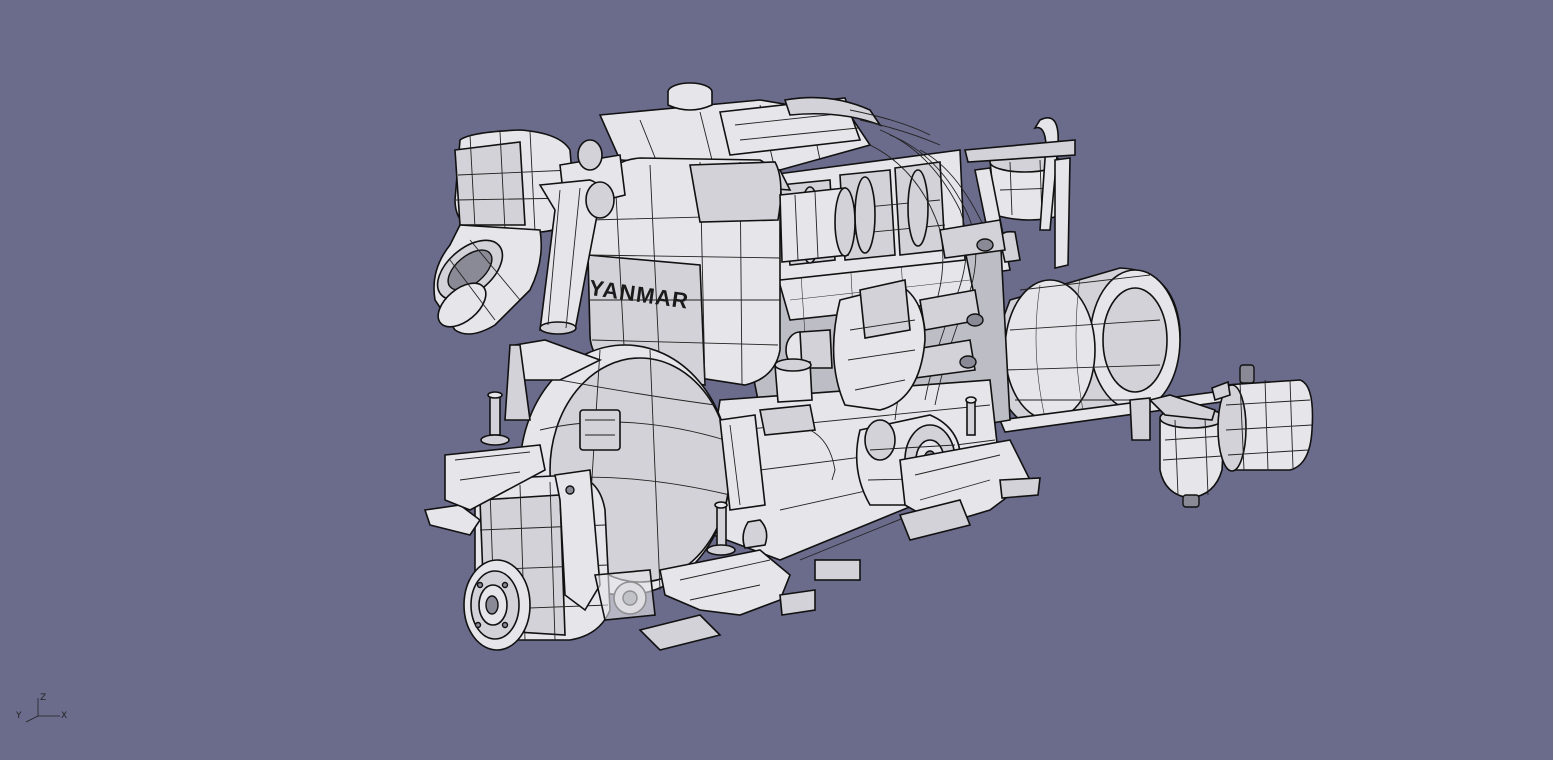 Image resolution: width=1553 pixels, height=760 pixels. What do you see at coordinates (18, 716) in the screenshot?
I see `axis-y-label: Y` at bounding box center [18, 716].